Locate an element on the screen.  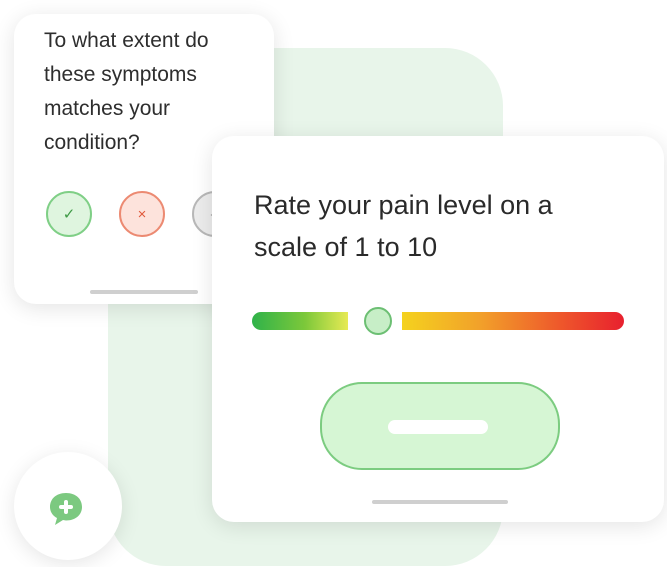
slider-thumb is located at coordinates (378, 321).